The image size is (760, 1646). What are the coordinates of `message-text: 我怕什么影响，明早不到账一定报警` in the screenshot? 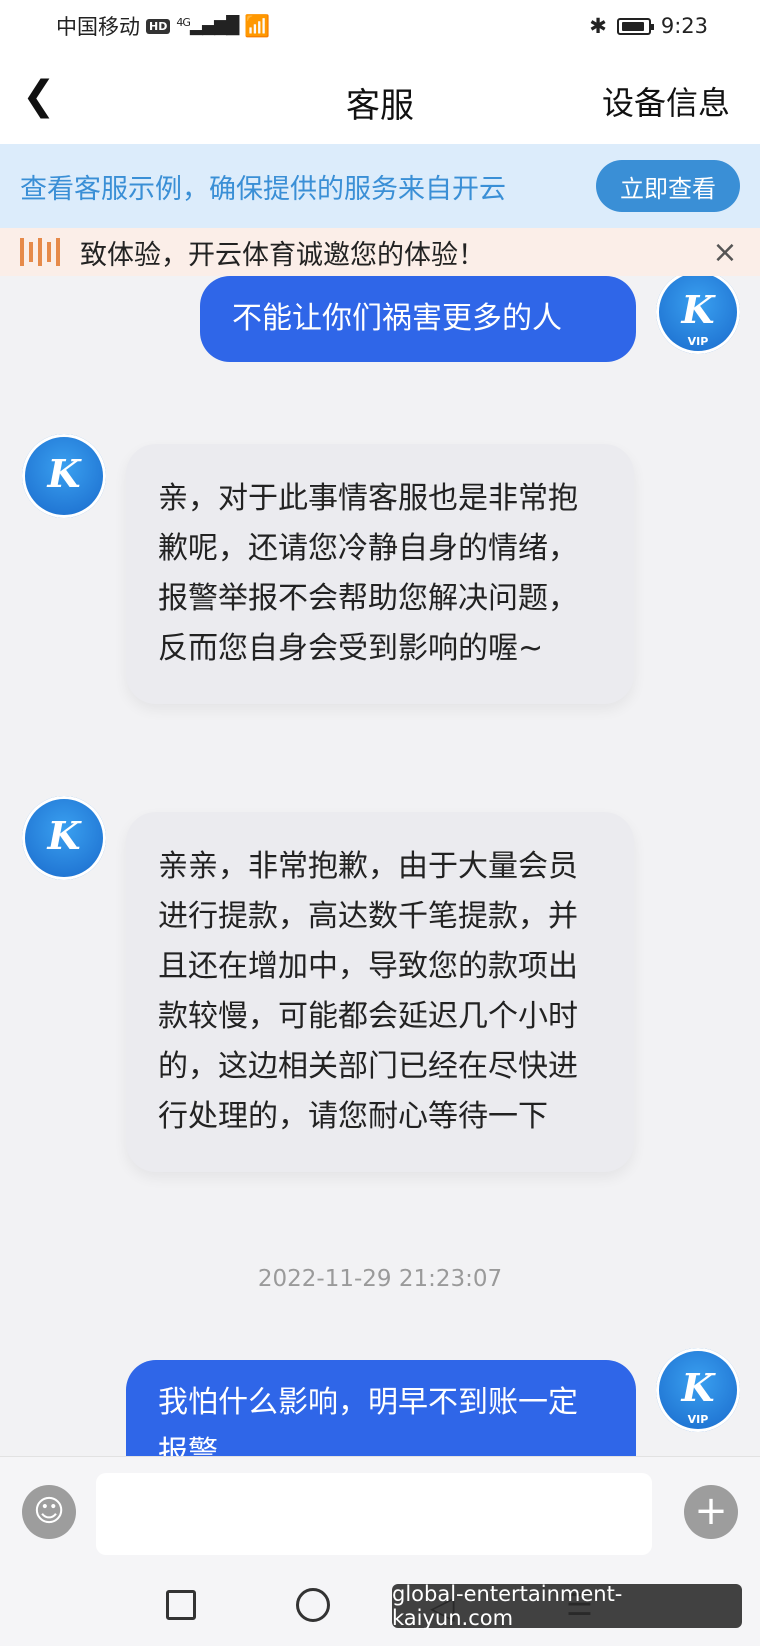 It's located at (368, 1420).